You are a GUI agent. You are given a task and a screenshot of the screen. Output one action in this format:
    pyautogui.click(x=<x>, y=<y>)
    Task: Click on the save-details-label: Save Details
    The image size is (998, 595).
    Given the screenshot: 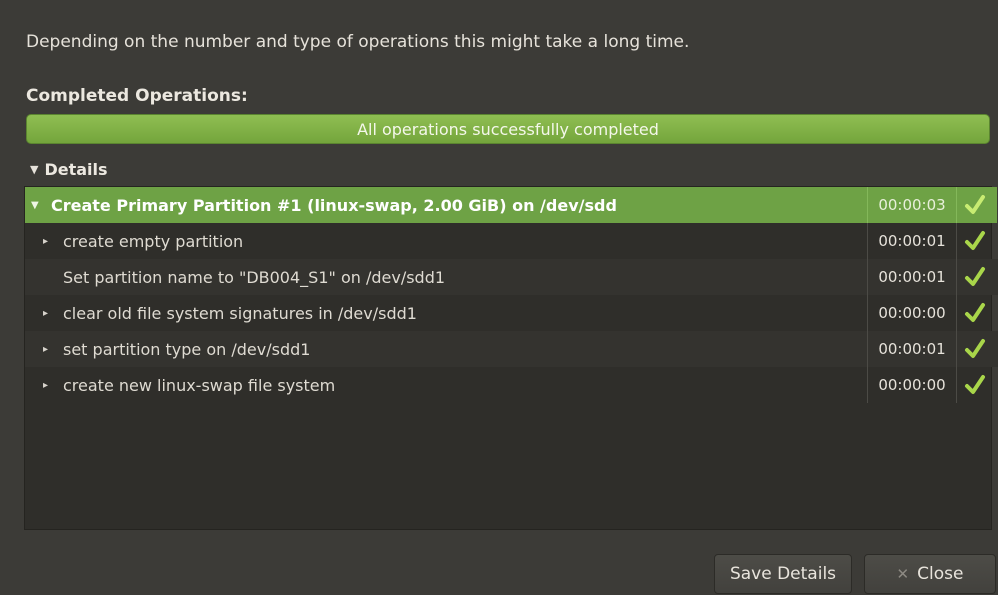 What is the action you would take?
    pyautogui.click(x=783, y=574)
    